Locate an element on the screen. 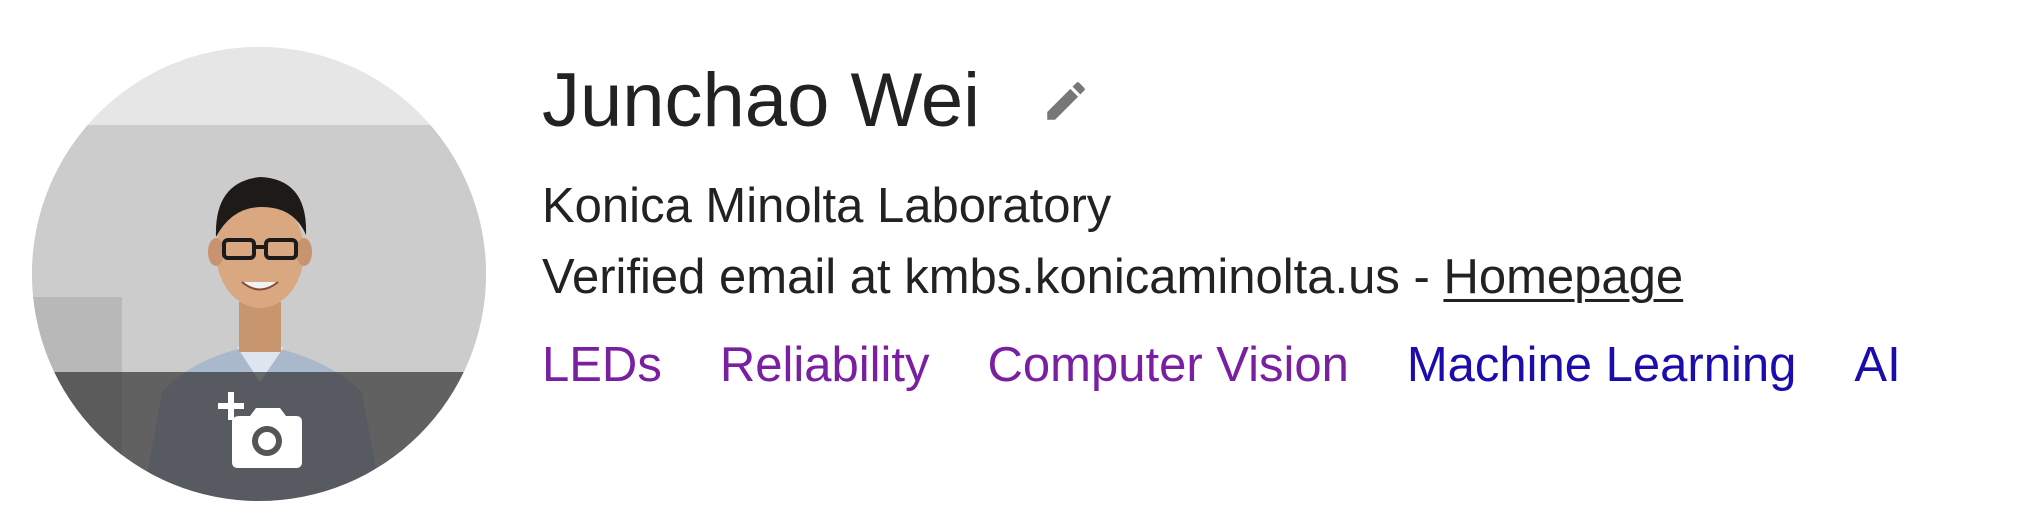 Image resolution: width=2020 pixels, height=518 pixels. interest-link: Computer Vision is located at coordinates (1168, 365).